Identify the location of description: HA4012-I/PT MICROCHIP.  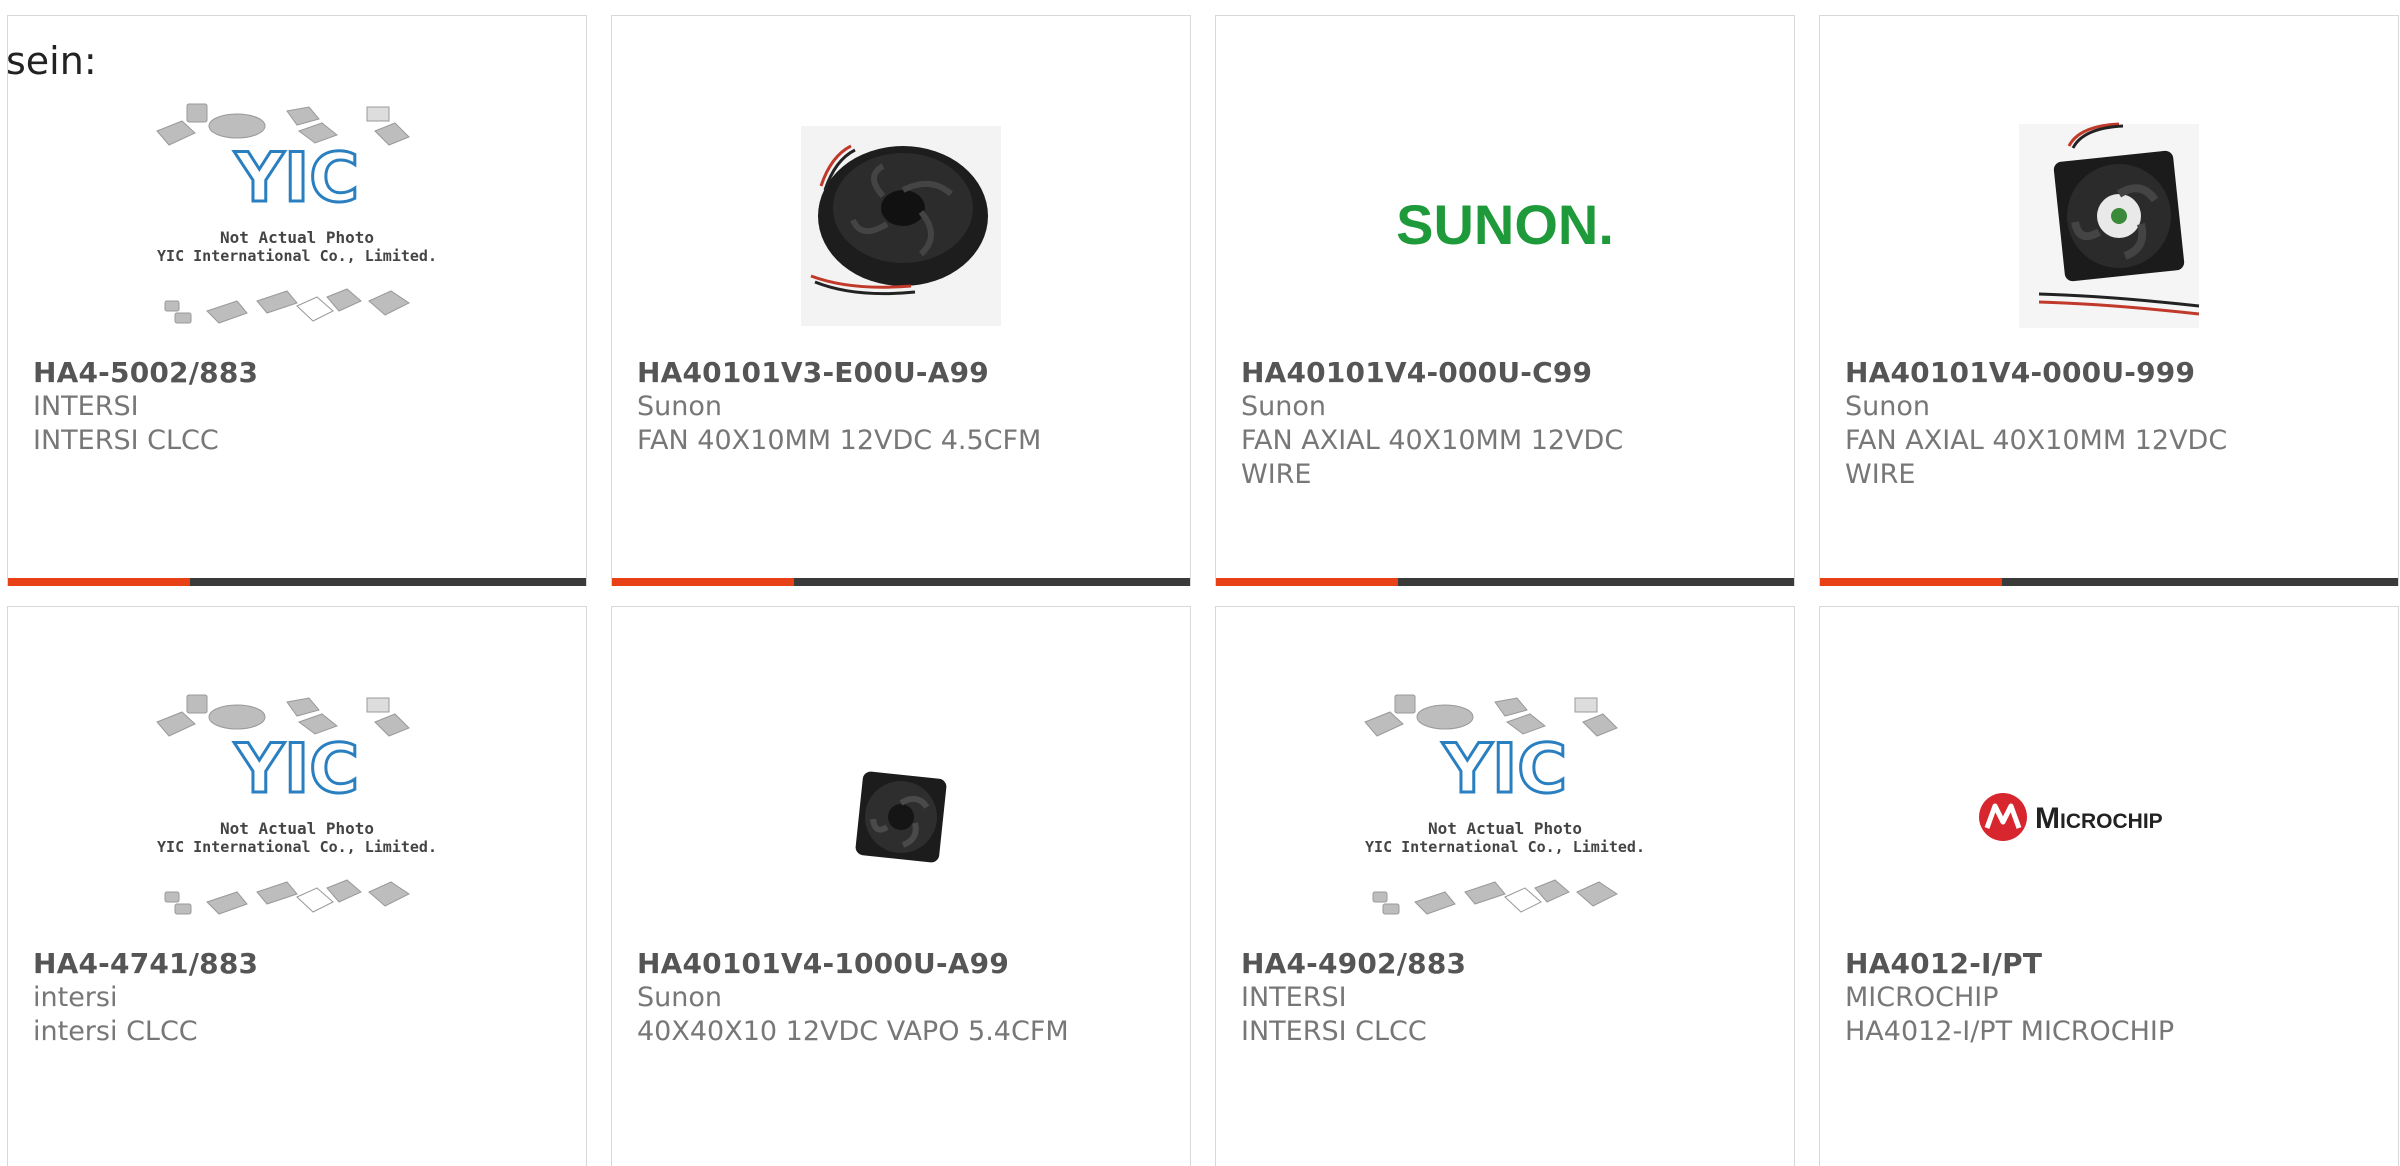
(2010, 1031).